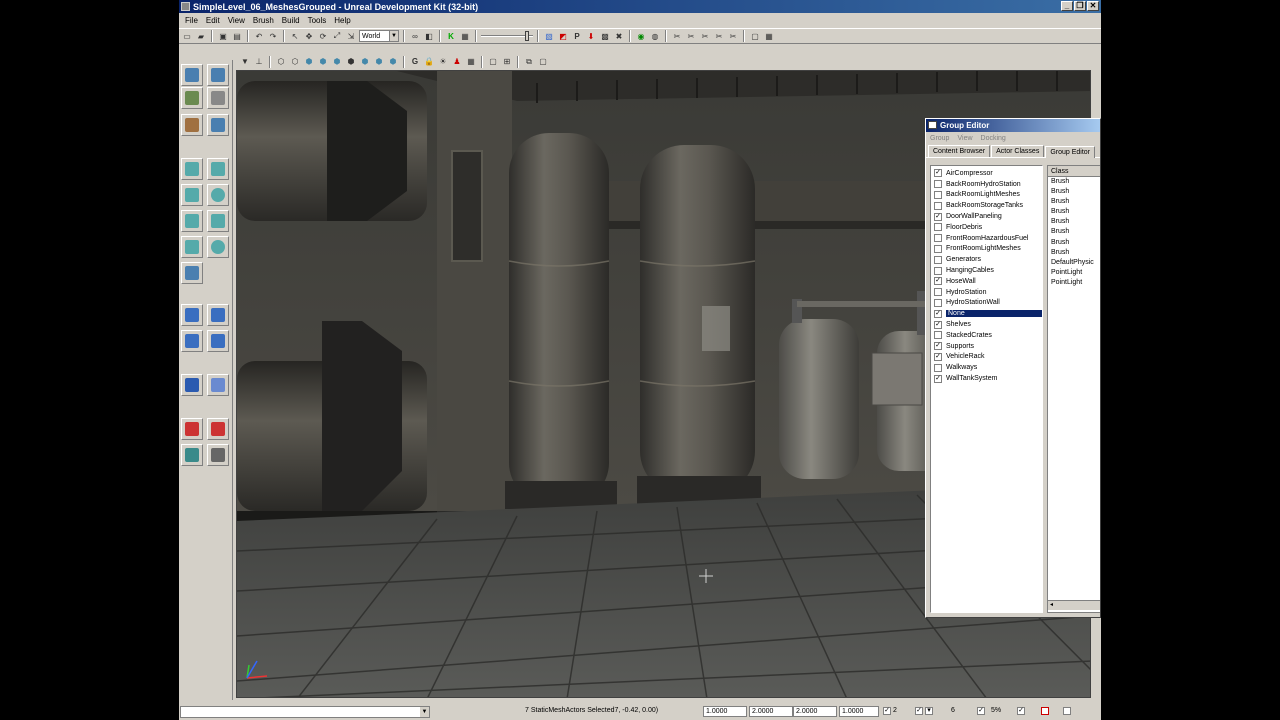 Image resolution: width=1280 pixels, height=720 pixels. I want to click on lighting-only-icon: ⬢, so click(351, 62).